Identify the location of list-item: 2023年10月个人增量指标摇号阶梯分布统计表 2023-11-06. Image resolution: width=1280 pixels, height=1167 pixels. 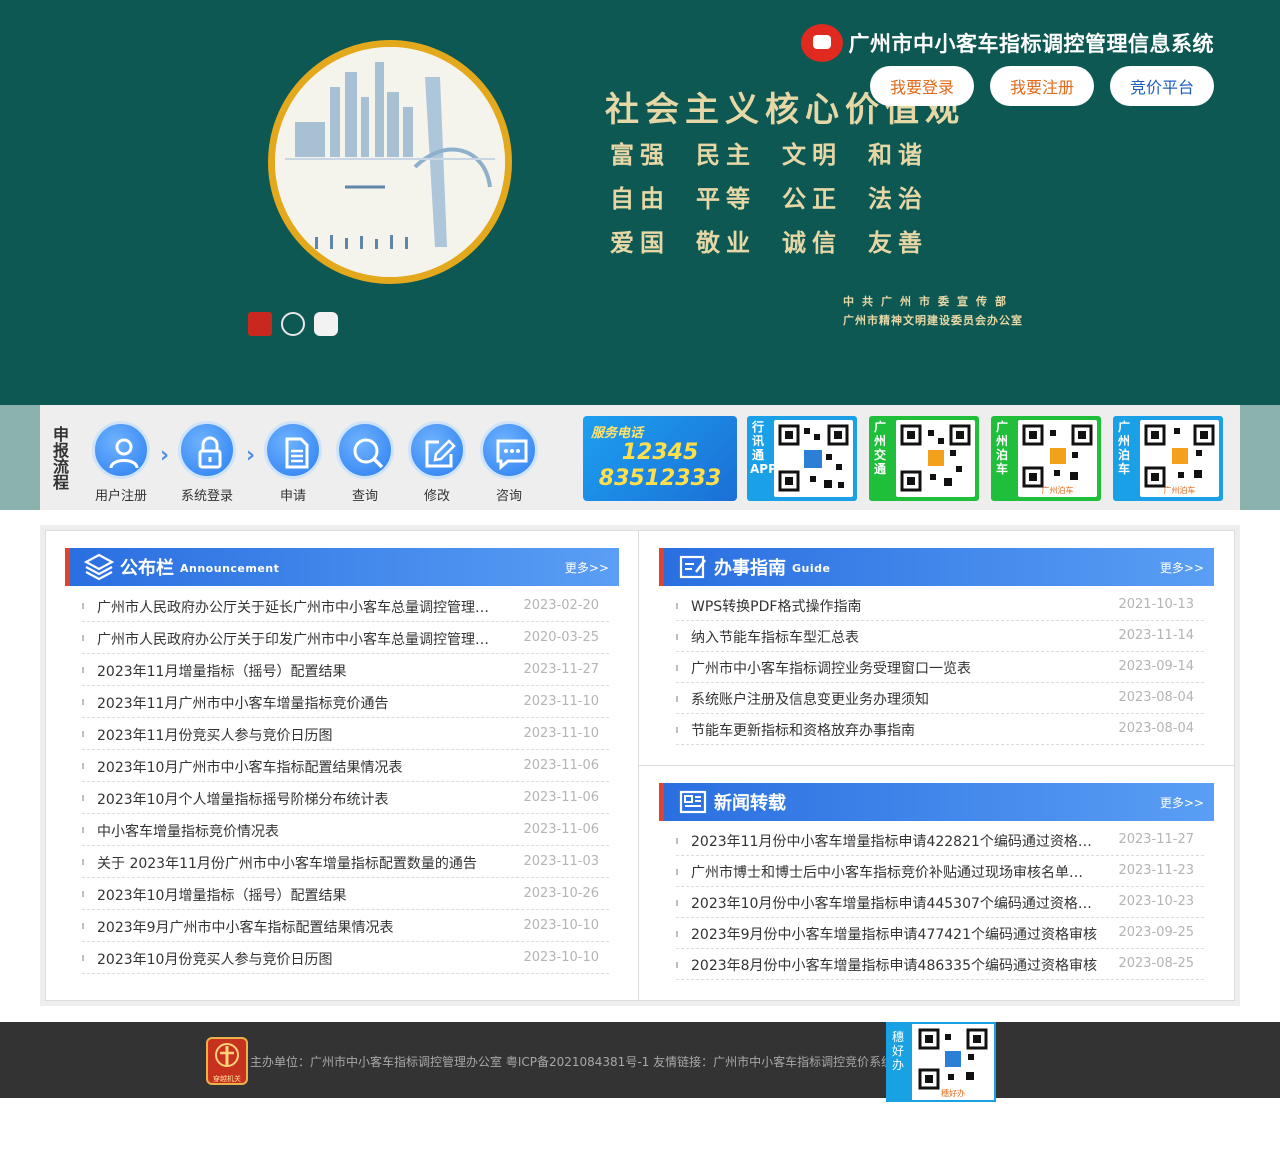
(345, 798).